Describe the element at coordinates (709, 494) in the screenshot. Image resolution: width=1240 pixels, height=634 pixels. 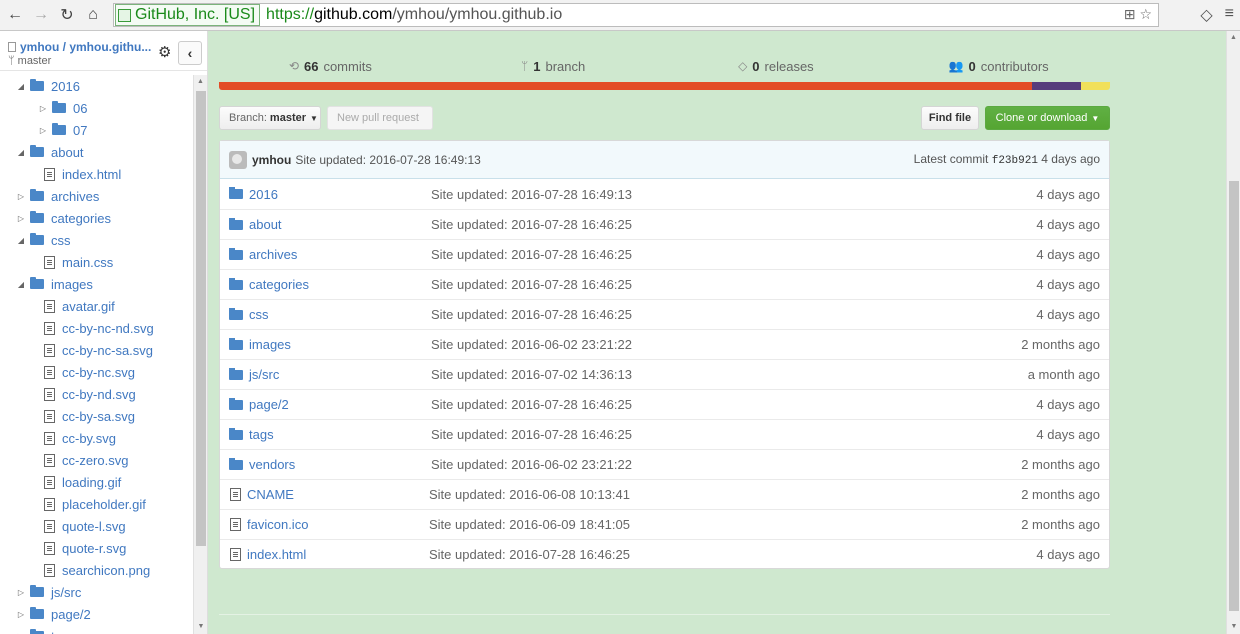
I see `commit-message-link: Site updated: 2016-06-08 10:13:41` at that location.